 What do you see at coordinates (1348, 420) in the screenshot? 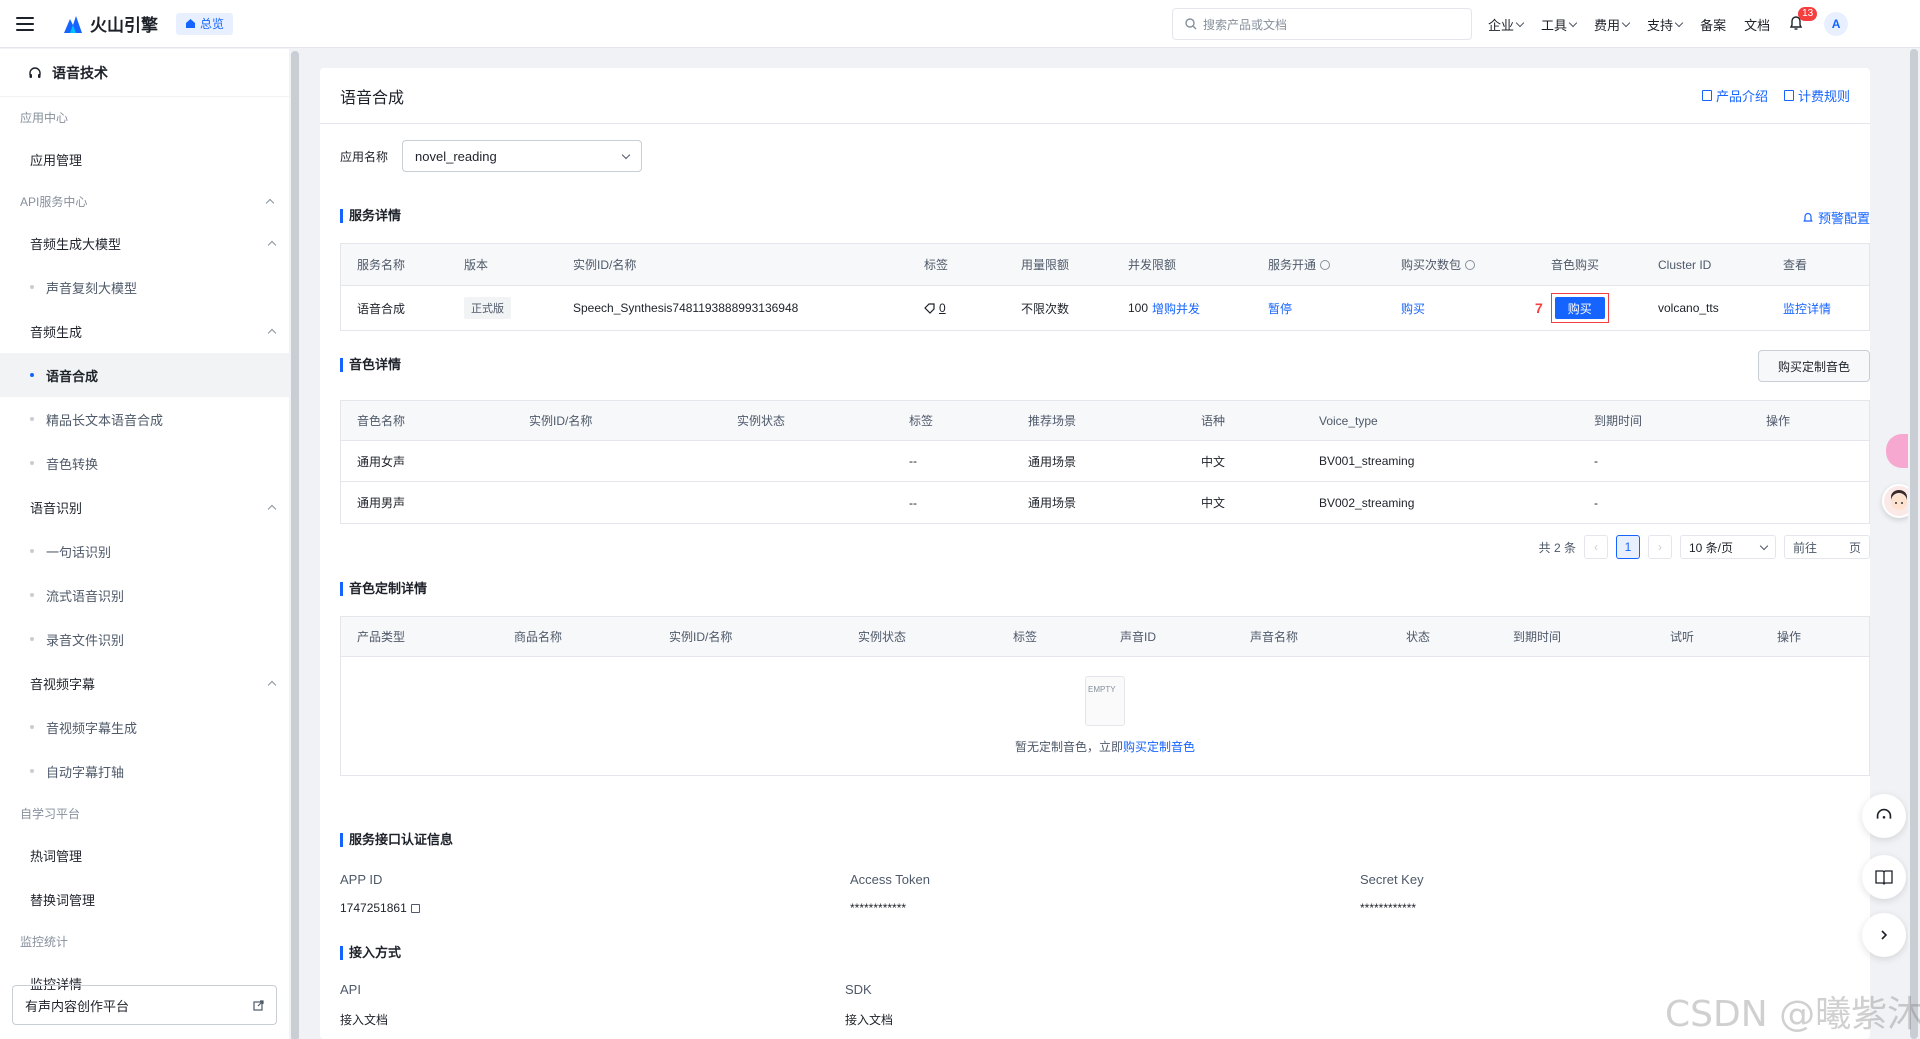
I see `col-header: Voice_type` at bounding box center [1348, 420].